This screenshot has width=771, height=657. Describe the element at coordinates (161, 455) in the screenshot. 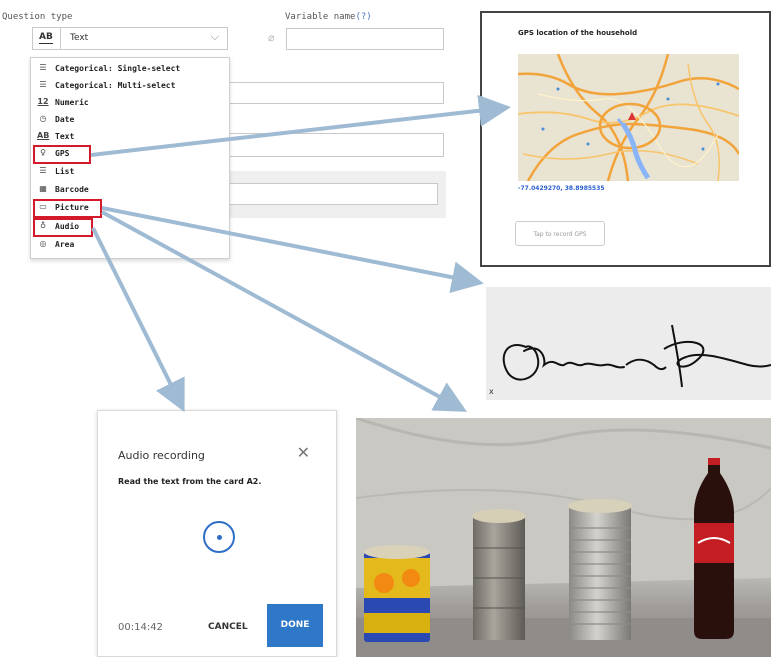

I see `audio-dialog-title: Audio recording` at that location.